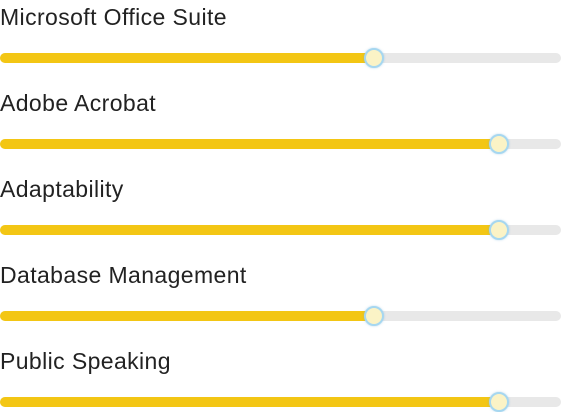 Image resolution: width=561 pixels, height=412 pixels. What do you see at coordinates (113, 17) in the screenshot?
I see `skill-label: Microsoft Office Suite` at bounding box center [113, 17].